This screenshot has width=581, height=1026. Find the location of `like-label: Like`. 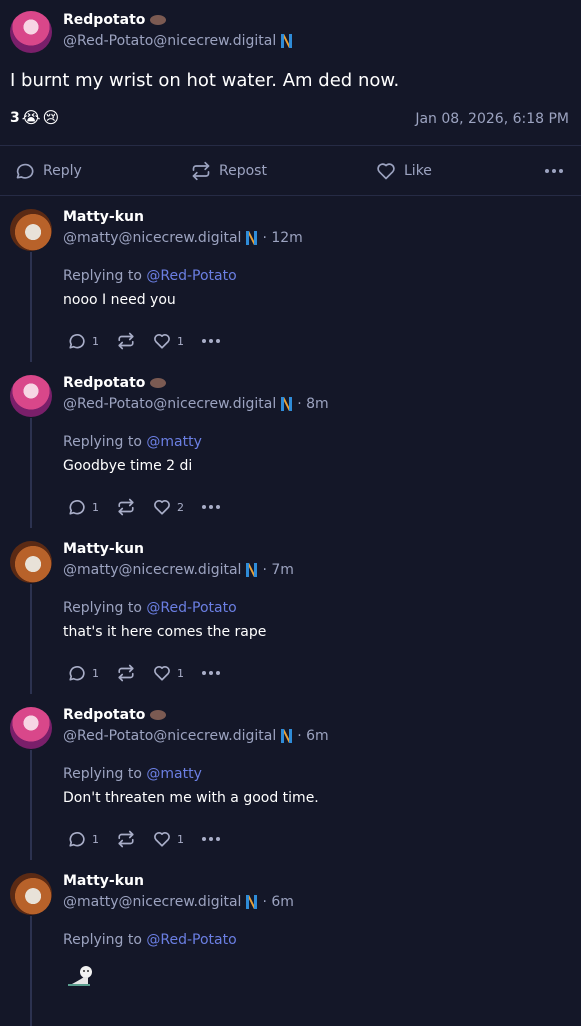

like-label: Like is located at coordinates (418, 171).